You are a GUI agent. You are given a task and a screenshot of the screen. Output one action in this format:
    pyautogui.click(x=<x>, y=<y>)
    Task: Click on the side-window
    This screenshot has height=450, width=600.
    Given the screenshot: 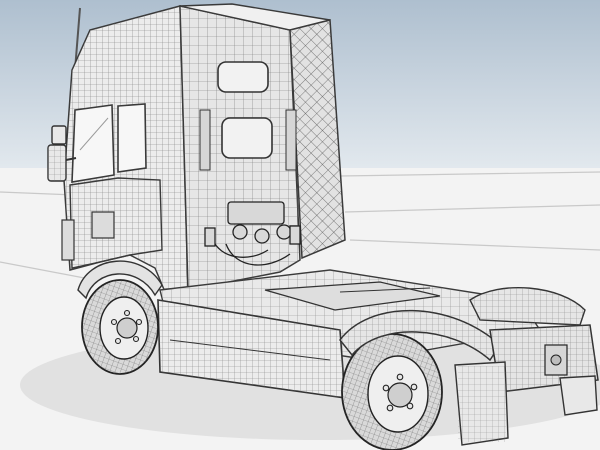 What is the action you would take?
    pyautogui.click(x=109, y=143)
    